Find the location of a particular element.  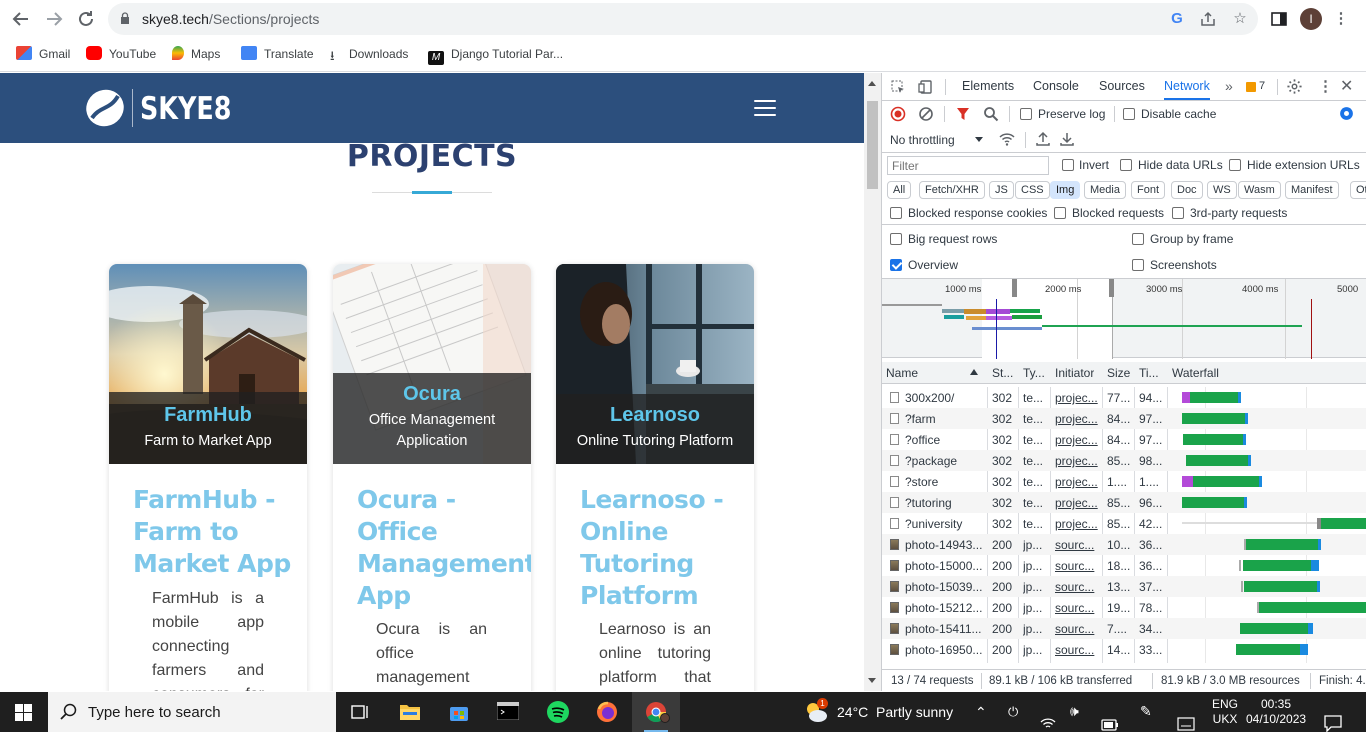

column-size: Size is located at coordinates (1118, 373).